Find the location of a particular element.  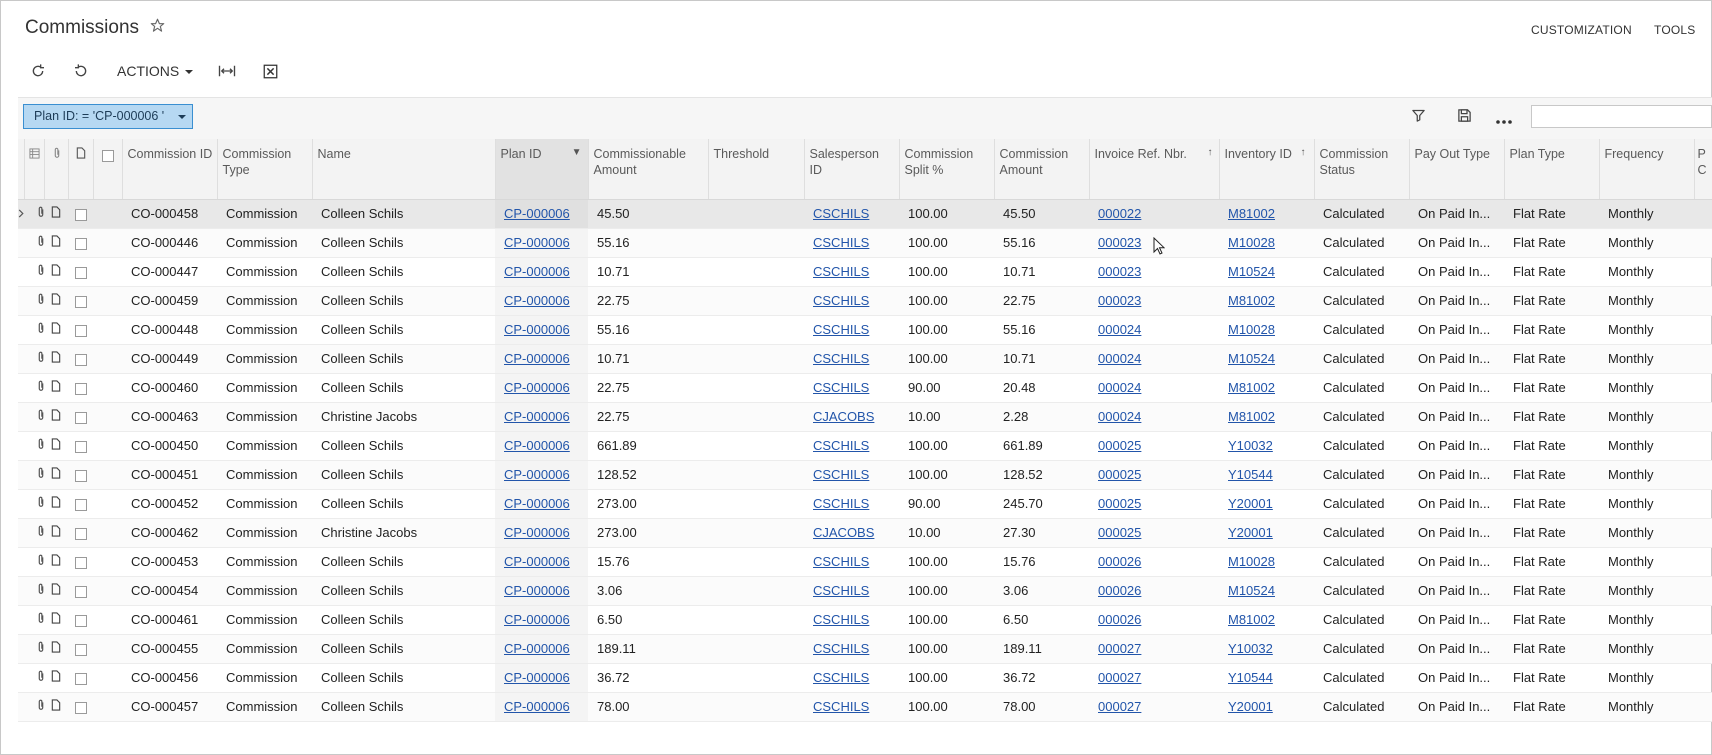

col-plan-type: Plan Type is located at coordinates (1552, 169).